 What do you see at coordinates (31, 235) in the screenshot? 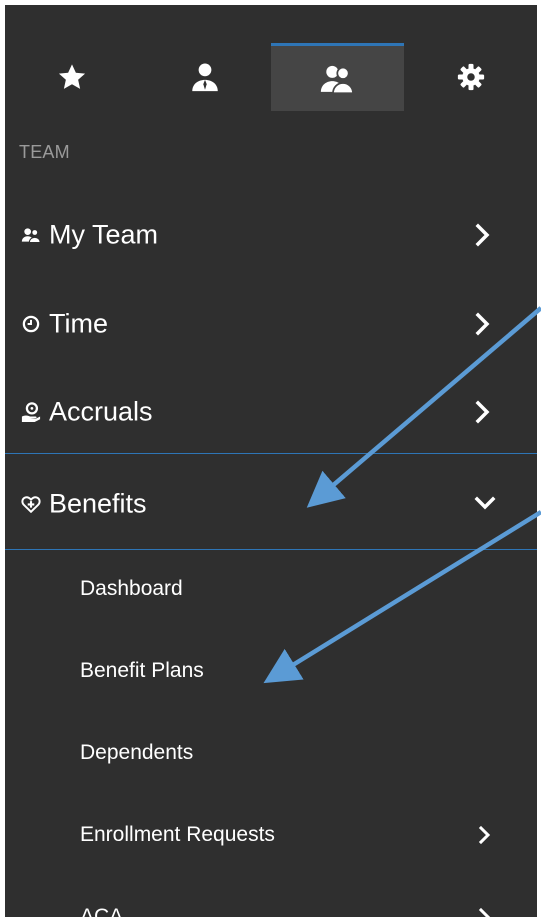
I see `people-icon` at bounding box center [31, 235].